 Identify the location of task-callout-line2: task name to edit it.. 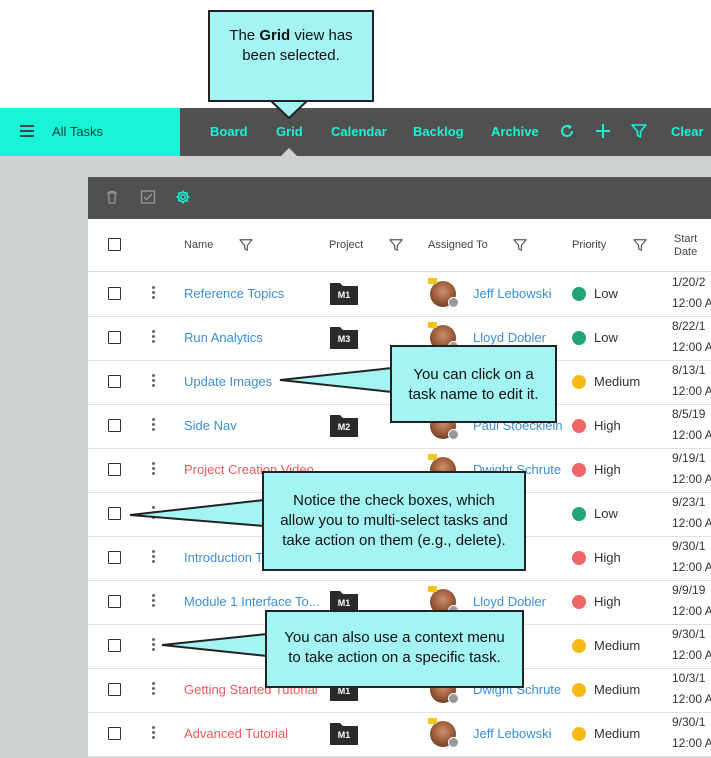
(473, 394).